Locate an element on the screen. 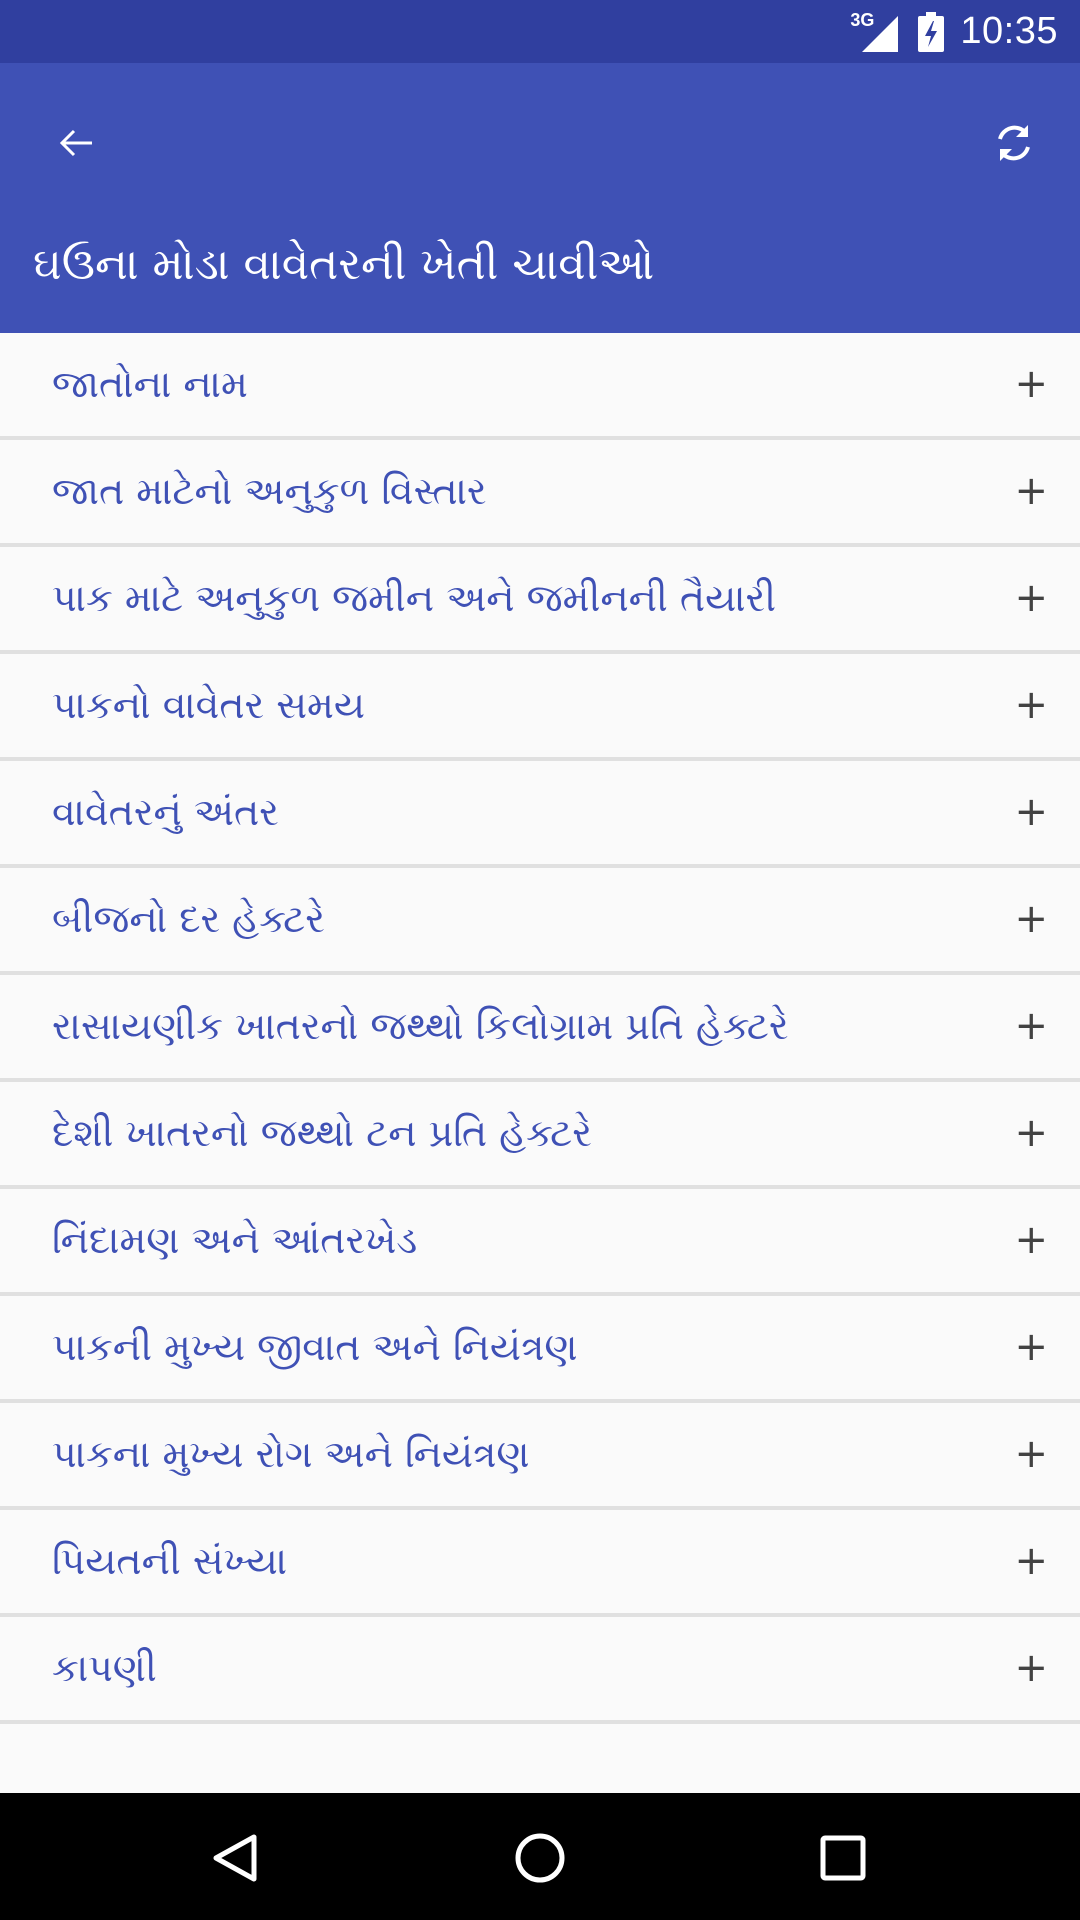 This screenshot has width=1080, height=1920. list-item: પાક માટે અનુકુળ જમીન અને જમીનની તૈયારી + is located at coordinates (540, 600).